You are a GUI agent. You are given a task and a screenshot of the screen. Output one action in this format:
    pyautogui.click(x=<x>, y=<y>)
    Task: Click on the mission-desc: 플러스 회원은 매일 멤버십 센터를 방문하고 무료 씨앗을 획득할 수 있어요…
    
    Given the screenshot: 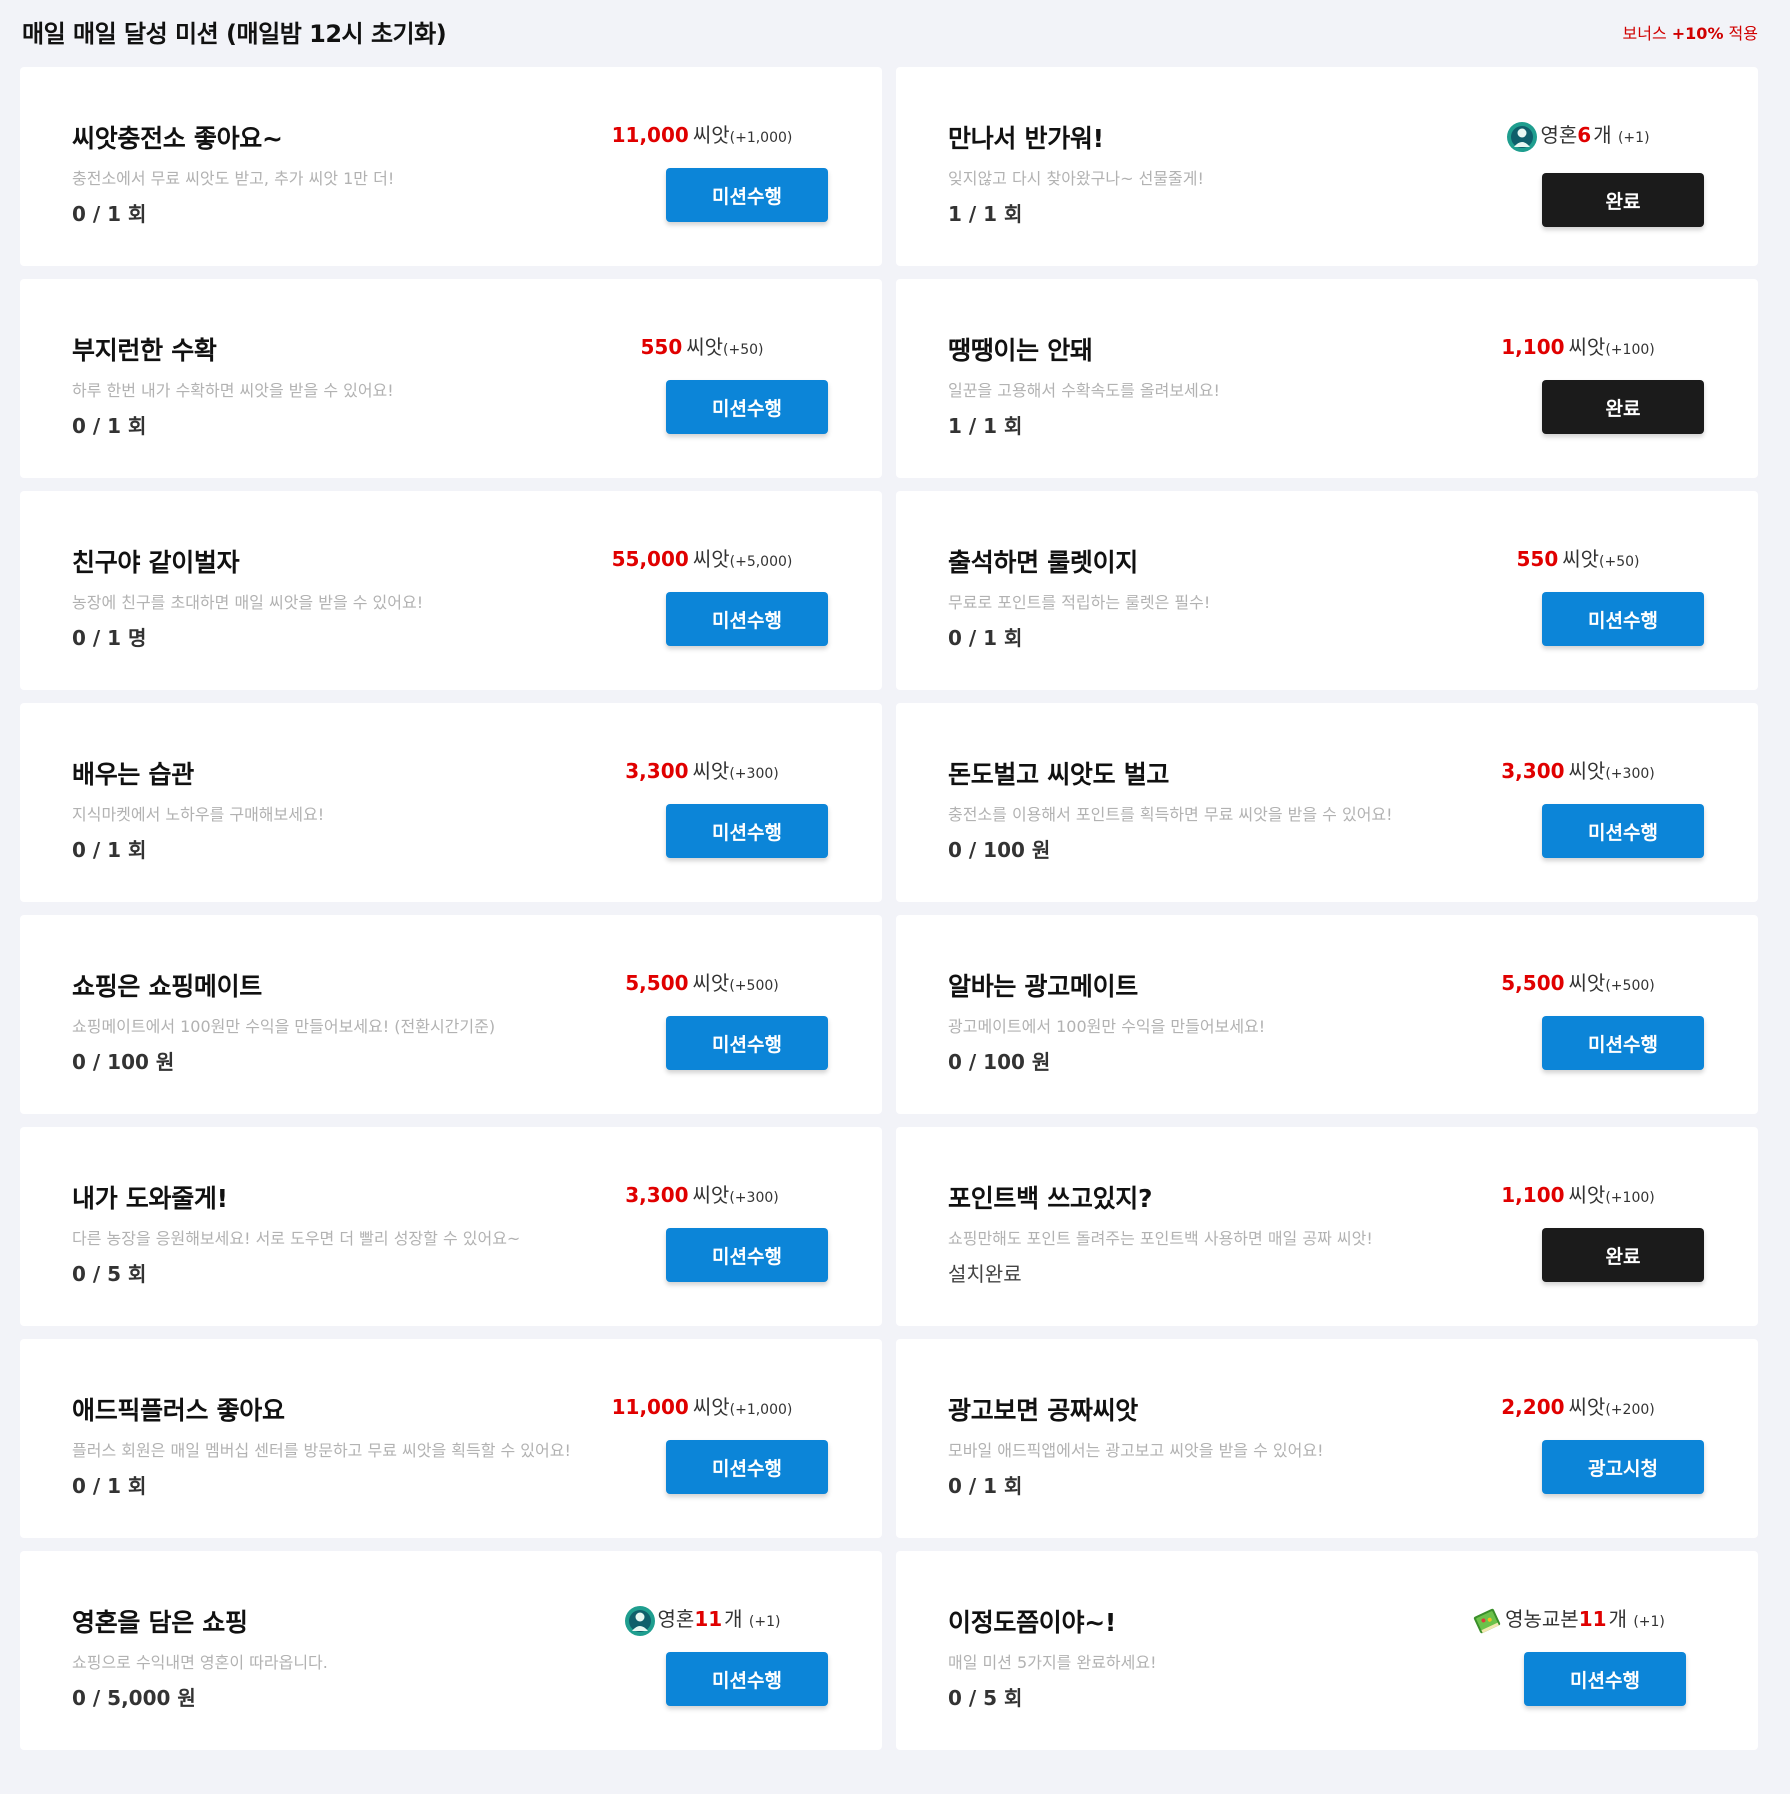 What is the action you would take?
    pyautogui.click(x=321, y=1450)
    